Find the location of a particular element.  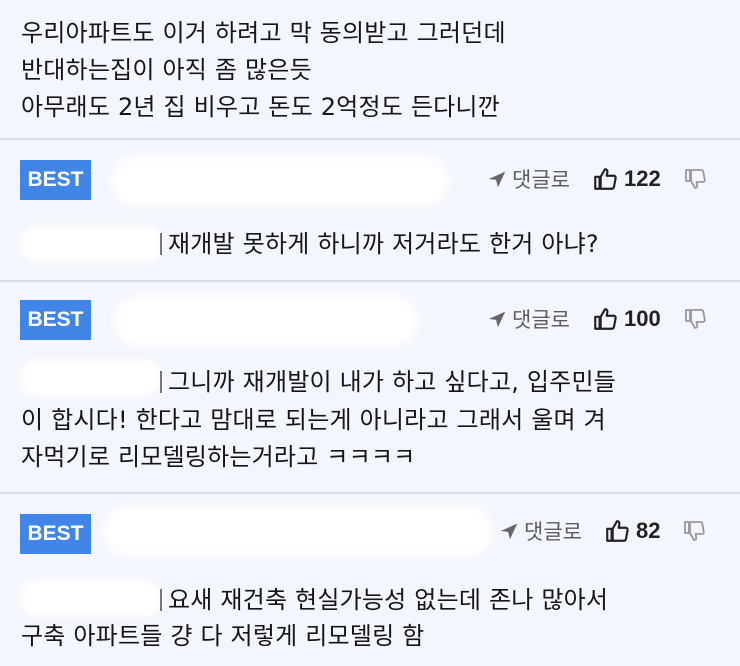

comment-line: 그니까 재개발이 내가 하고 싶다고, 입주민들 is located at coordinates (388, 382).